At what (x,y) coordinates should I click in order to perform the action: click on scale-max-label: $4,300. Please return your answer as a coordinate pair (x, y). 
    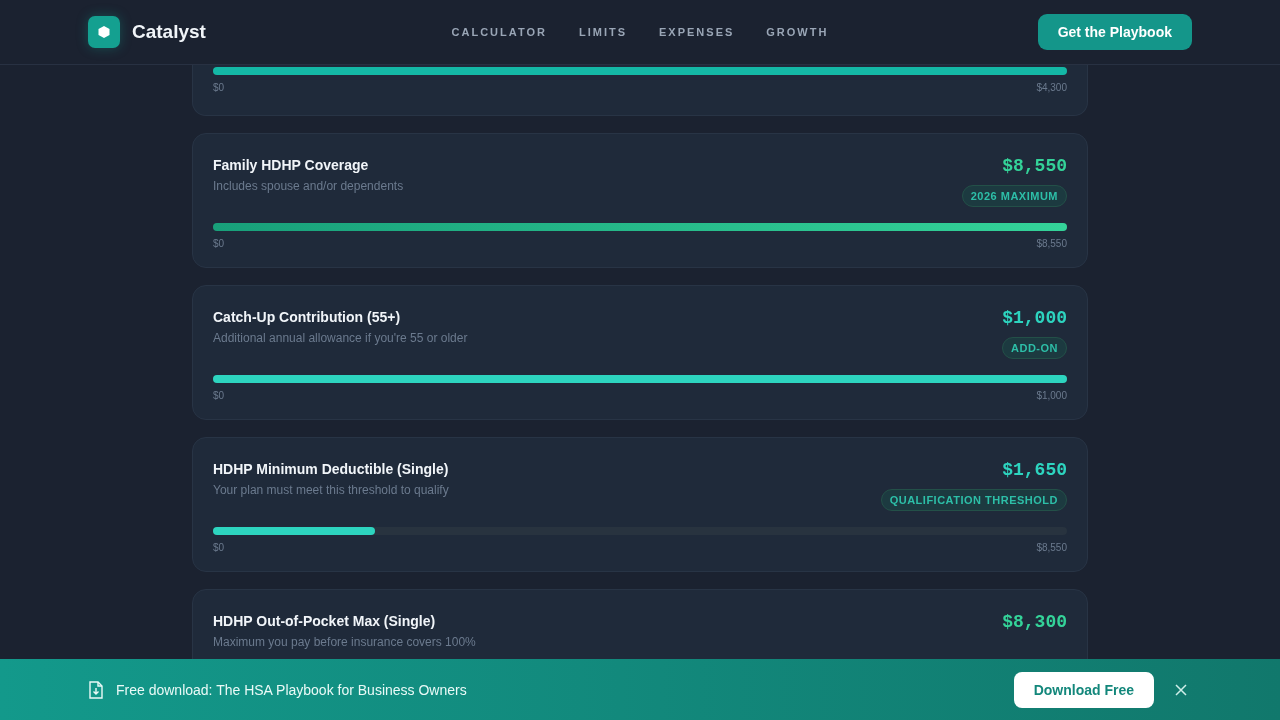
    Looking at the image, I should click on (1051, 87).